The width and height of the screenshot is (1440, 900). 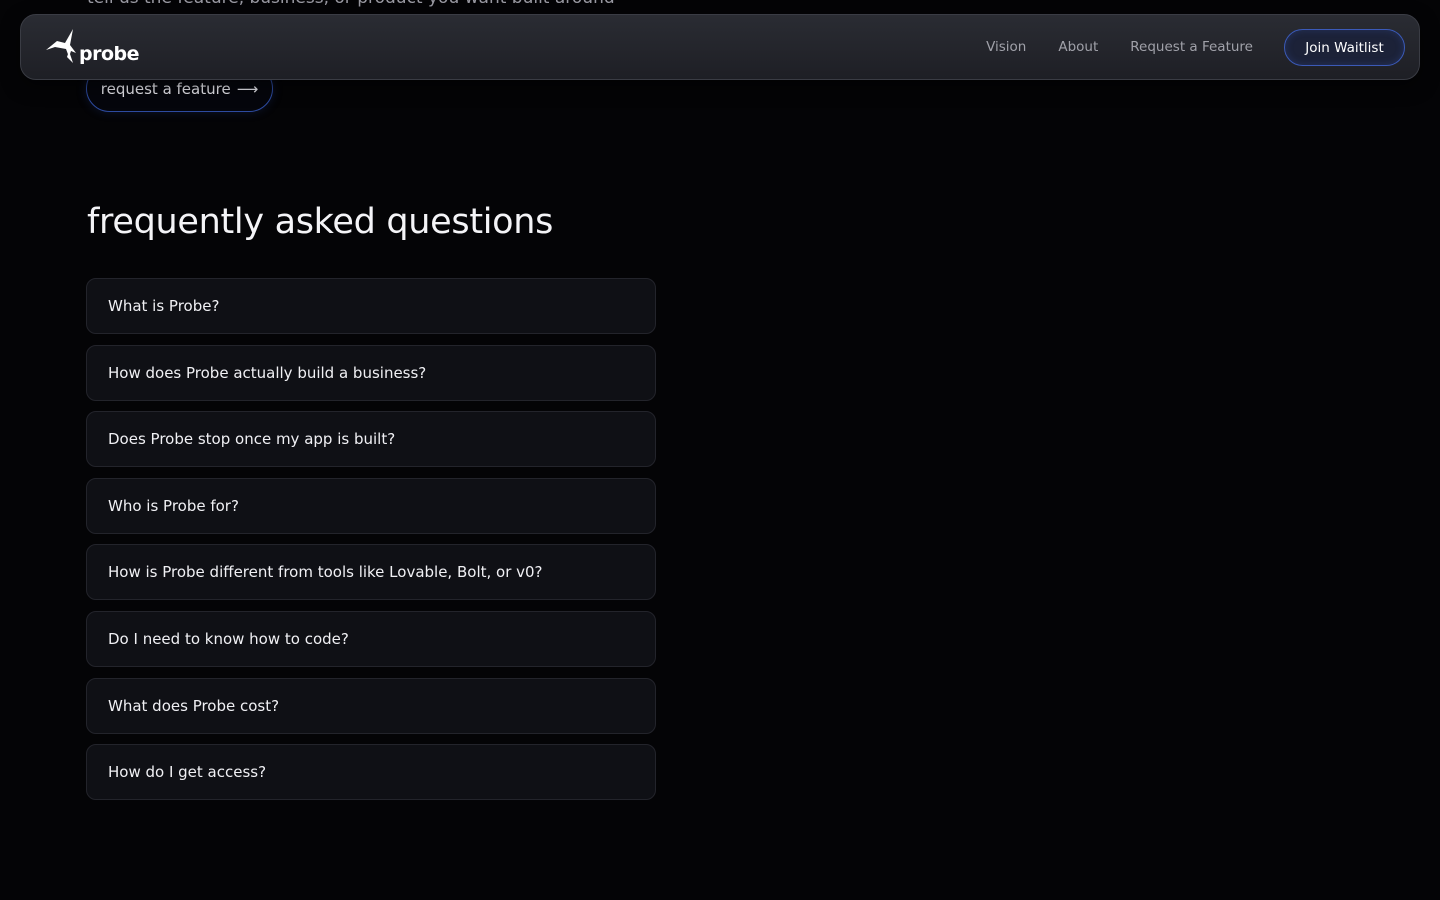 What do you see at coordinates (371, 306) in the screenshot?
I see `faq-item: What is Probe?` at bounding box center [371, 306].